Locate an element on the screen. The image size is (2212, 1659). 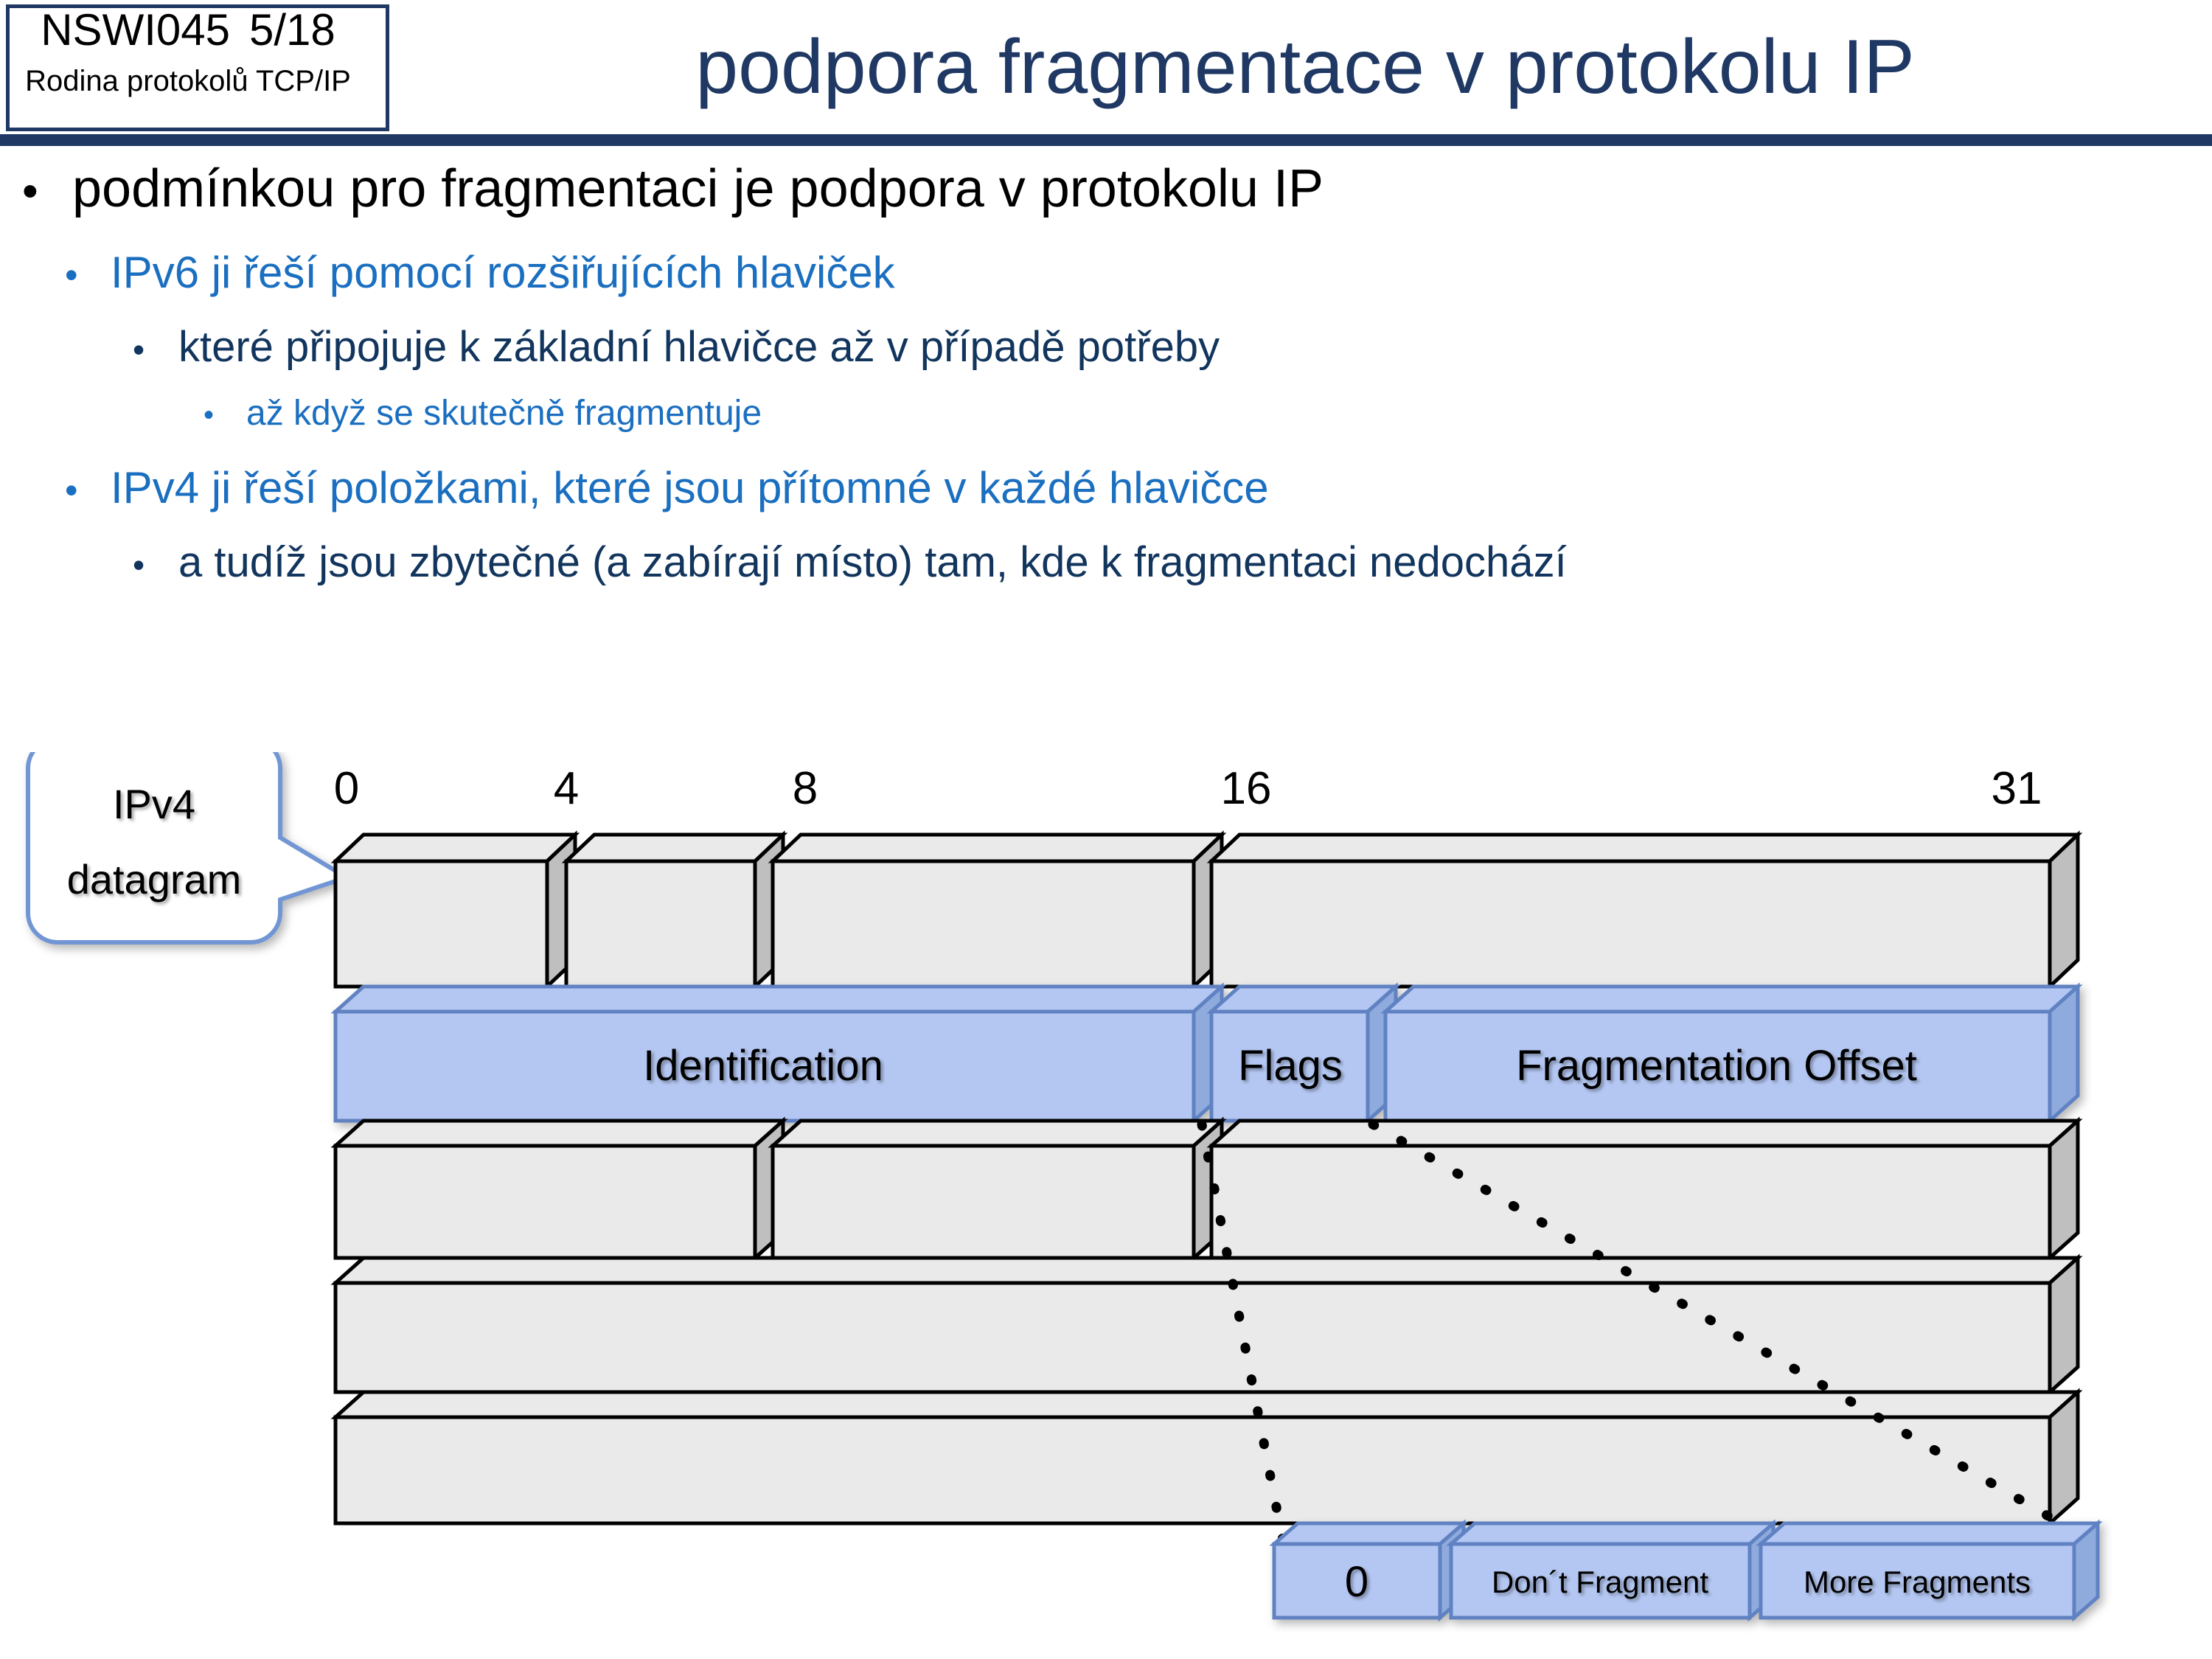
bullet-text: až když se skutečně fragmentuje is located at coordinates (504, 413).